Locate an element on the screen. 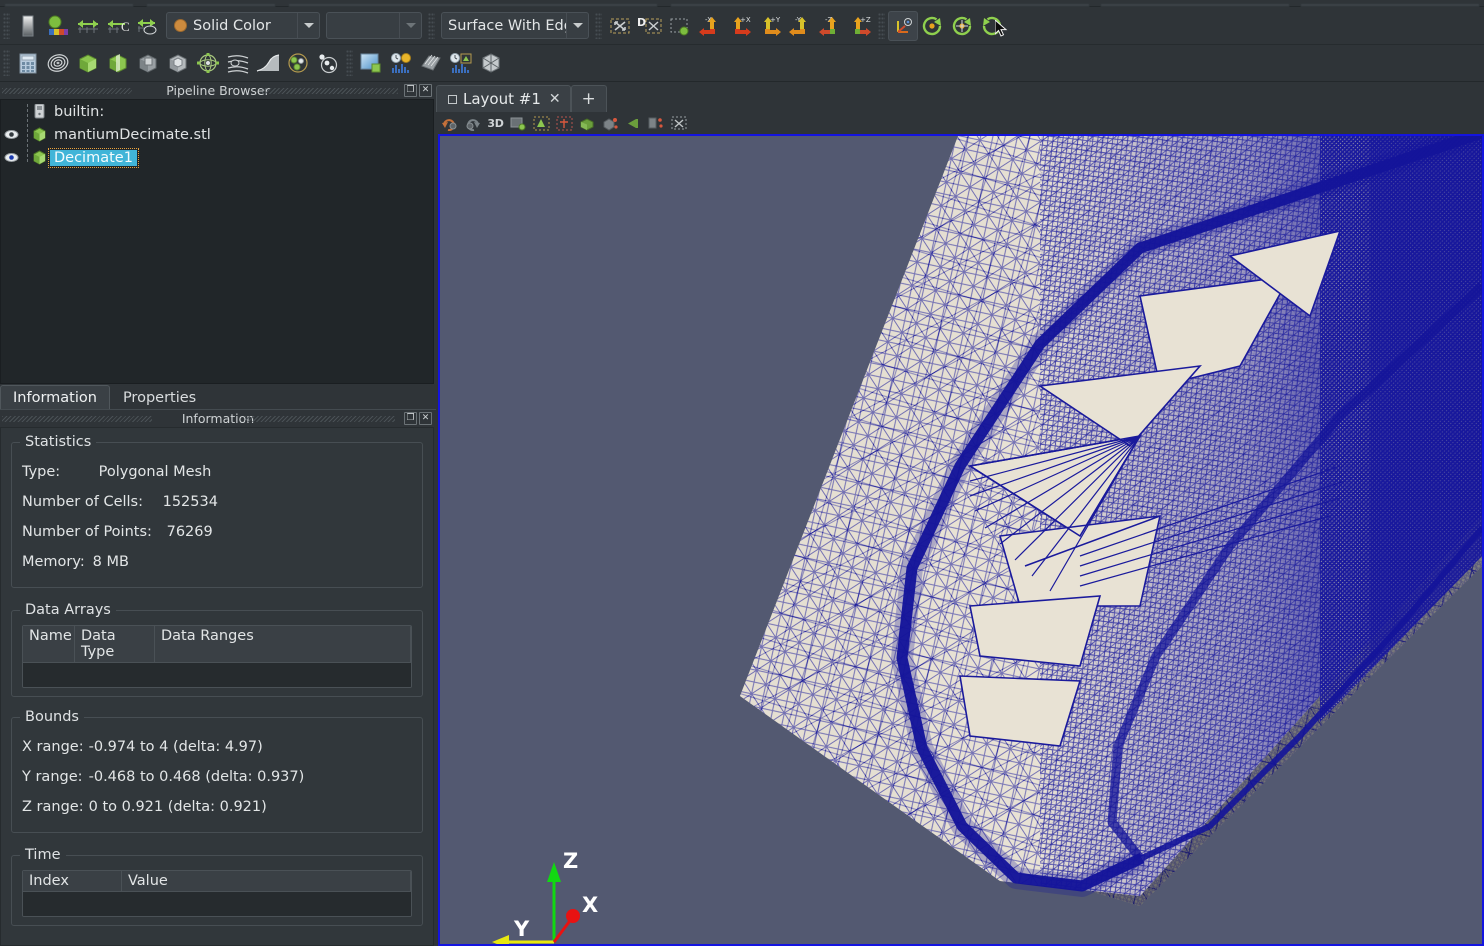 This screenshot has height=946, width=1484. pick-center-button is located at coordinates (610, 123).